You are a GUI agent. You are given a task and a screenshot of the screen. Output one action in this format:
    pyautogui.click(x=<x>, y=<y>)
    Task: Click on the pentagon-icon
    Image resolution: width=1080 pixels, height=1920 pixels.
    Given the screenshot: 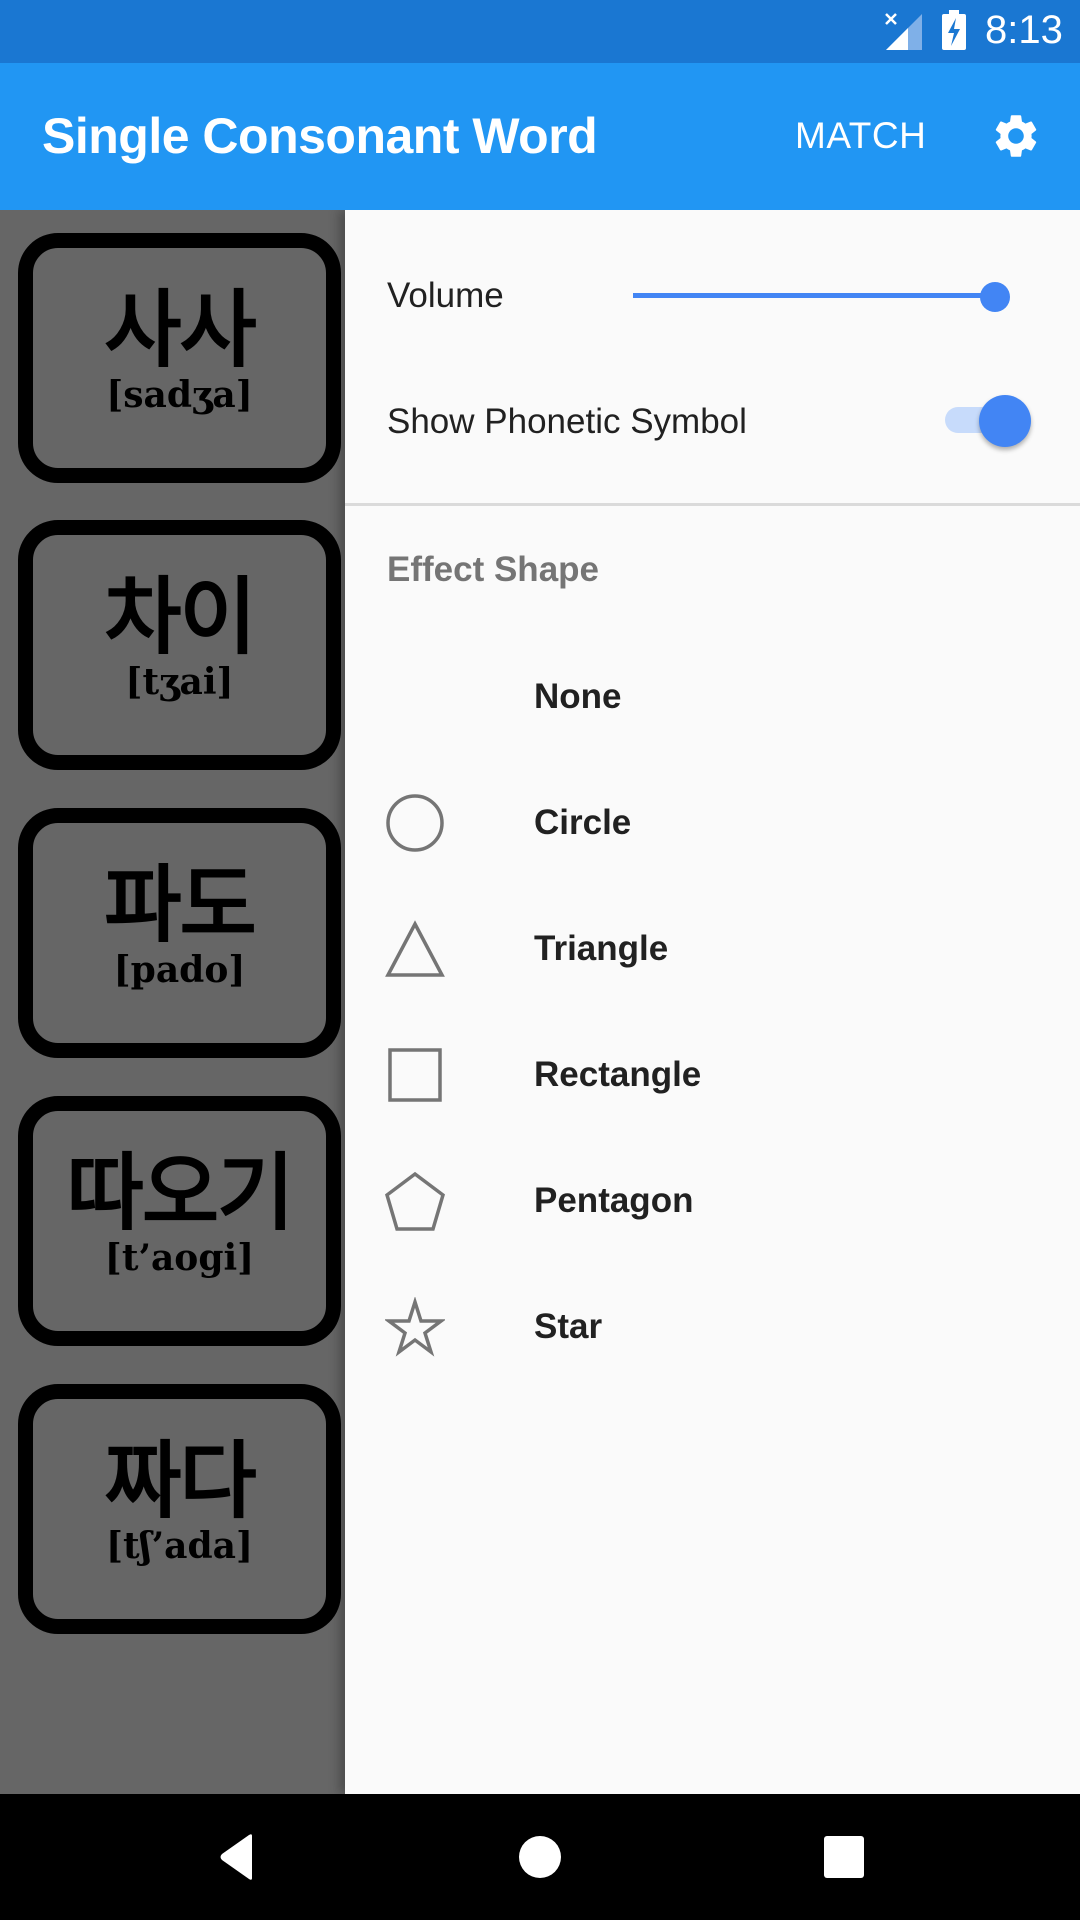 What is the action you would take?
    pyautogui.click(x=415, y=1201)
    